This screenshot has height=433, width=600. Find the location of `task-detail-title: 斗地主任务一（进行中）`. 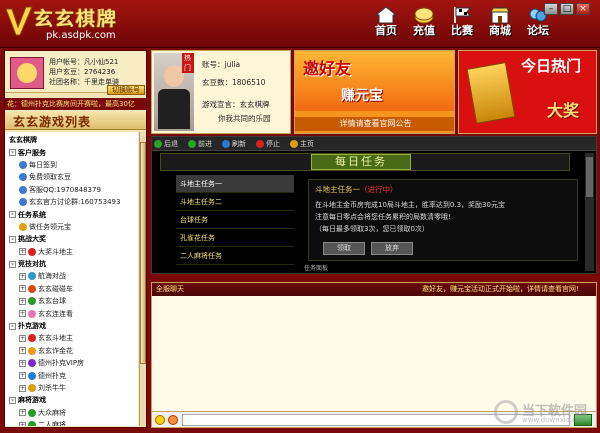

task-detail-title: 斗地主任务一（进行中） is located at coordinates (356, 189).